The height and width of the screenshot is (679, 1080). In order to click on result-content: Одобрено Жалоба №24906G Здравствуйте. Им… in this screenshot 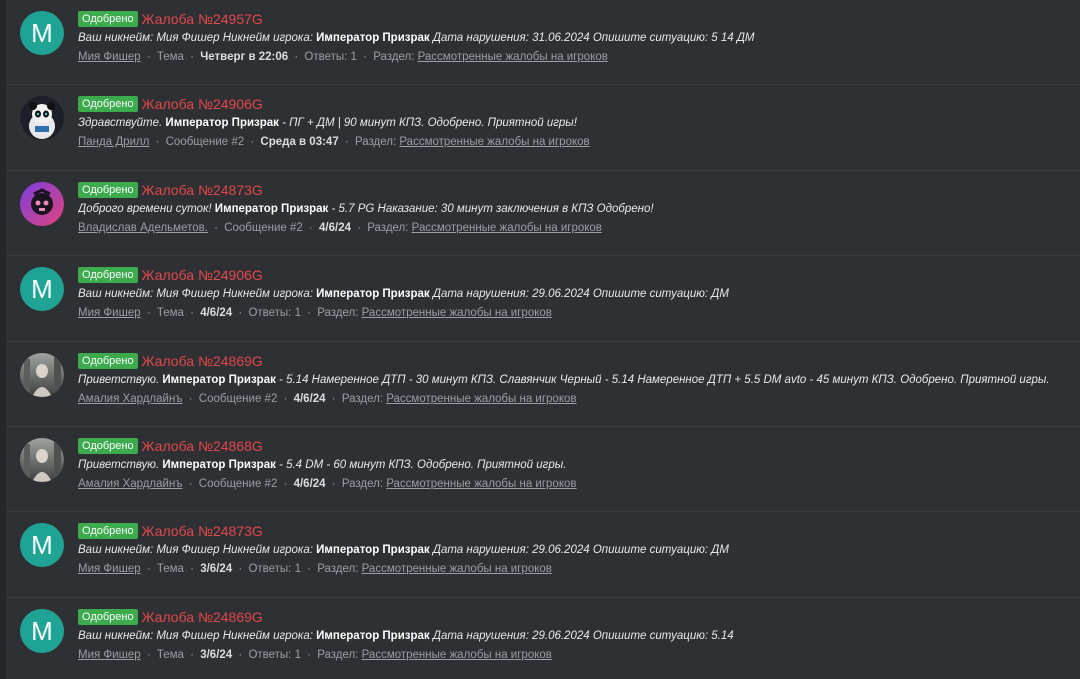, I will do `click(574, 122)`.